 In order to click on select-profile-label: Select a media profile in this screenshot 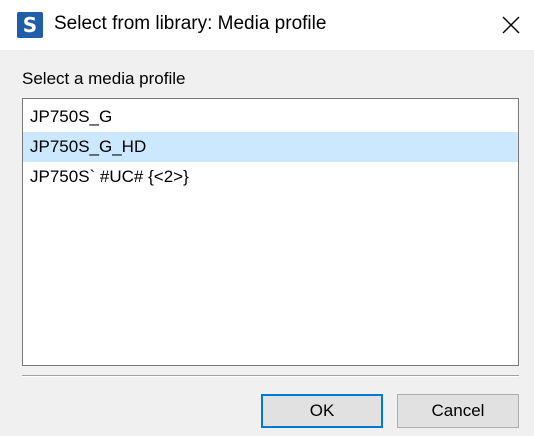, I will do `click(104, 78)`.